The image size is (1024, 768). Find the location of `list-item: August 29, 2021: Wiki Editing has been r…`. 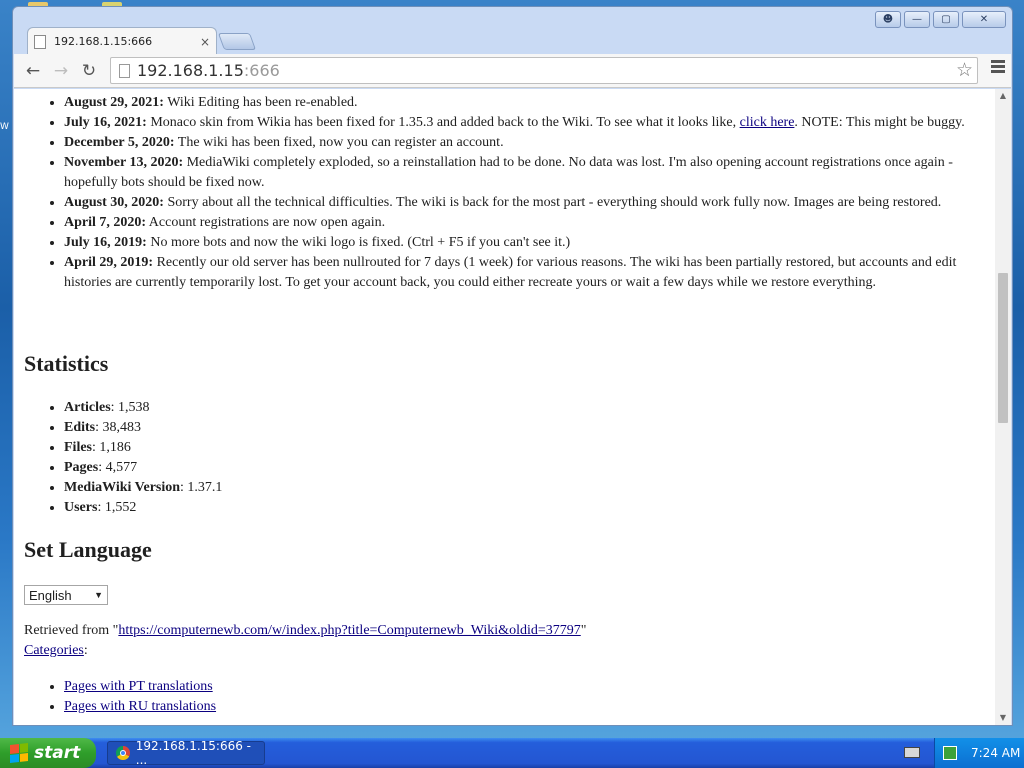

list-item: August 29, 2021: Wiki Editing has been r… is located at coordinates (526, 103).